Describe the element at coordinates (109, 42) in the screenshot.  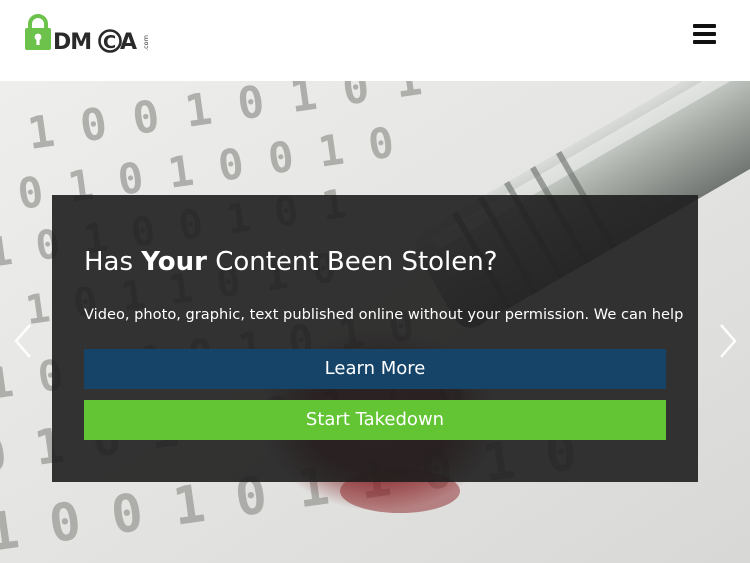
I see `svg-text: C` at that location.